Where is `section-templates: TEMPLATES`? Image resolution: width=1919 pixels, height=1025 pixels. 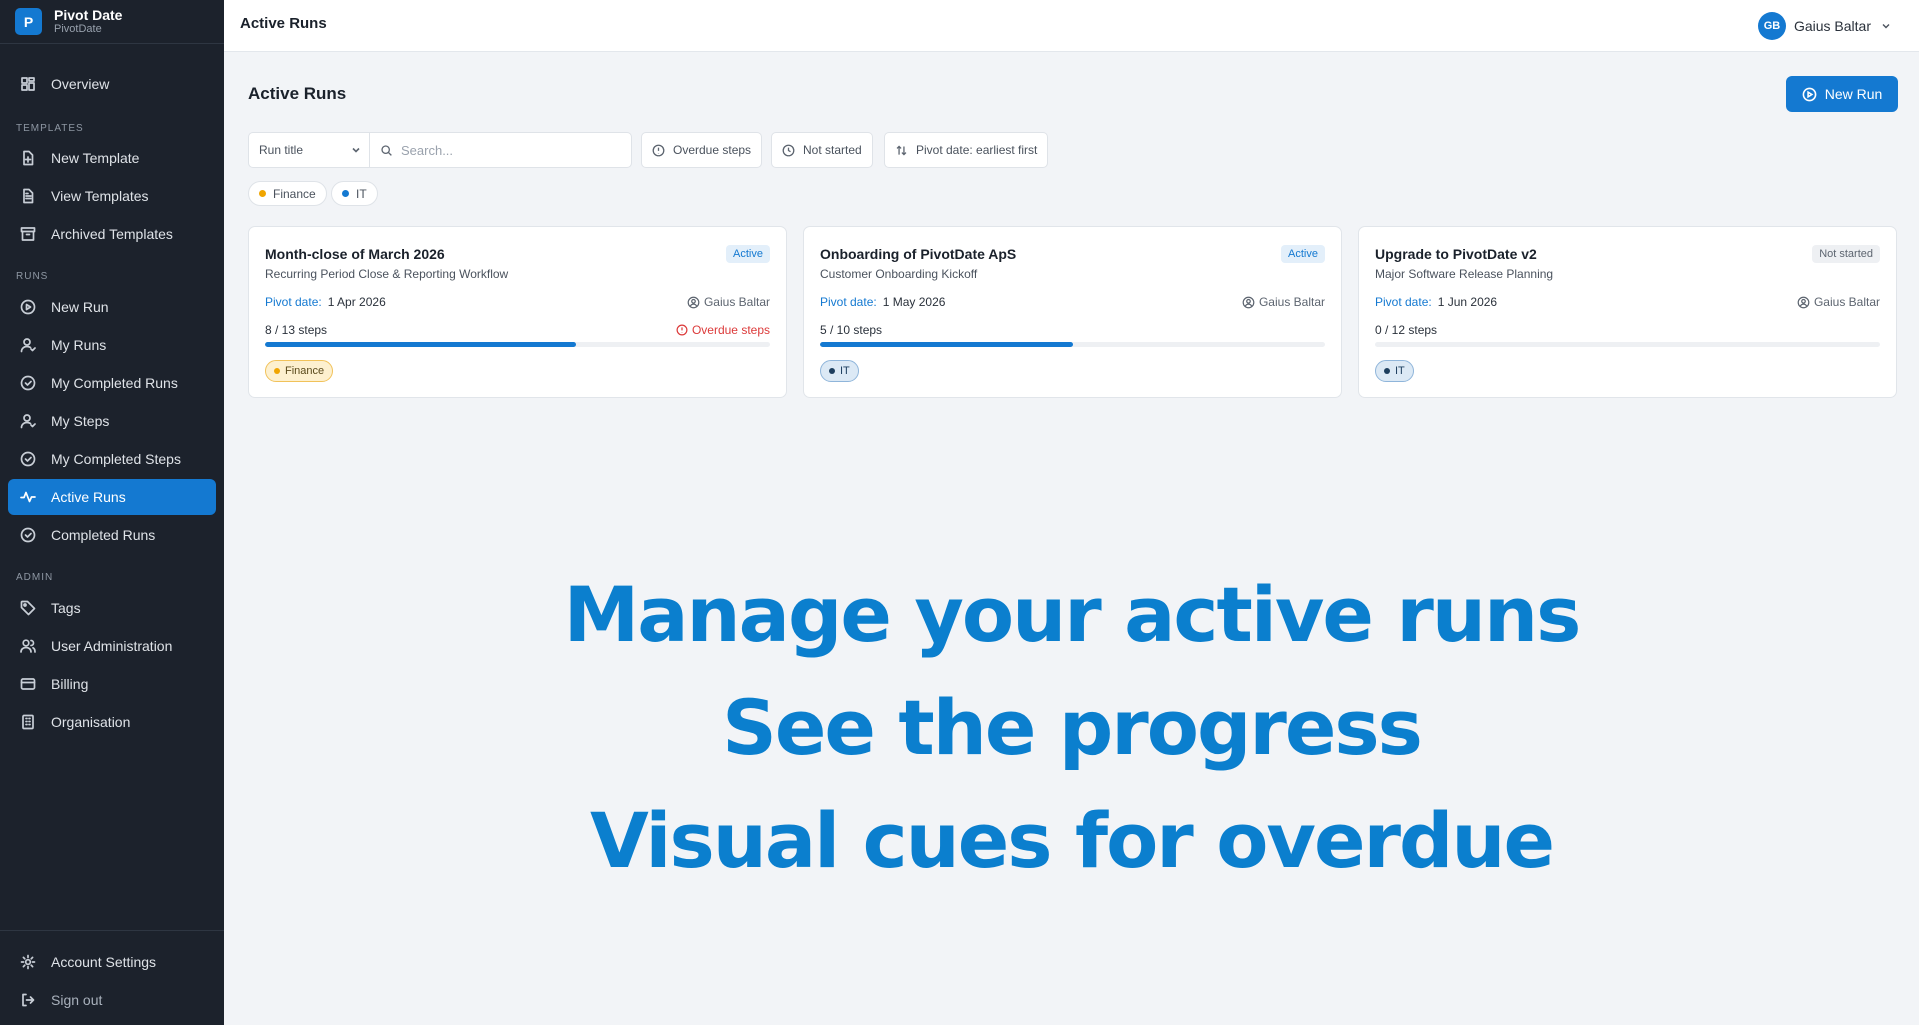 section-templates: TEMPLATES is located at coordinates (50, 128).